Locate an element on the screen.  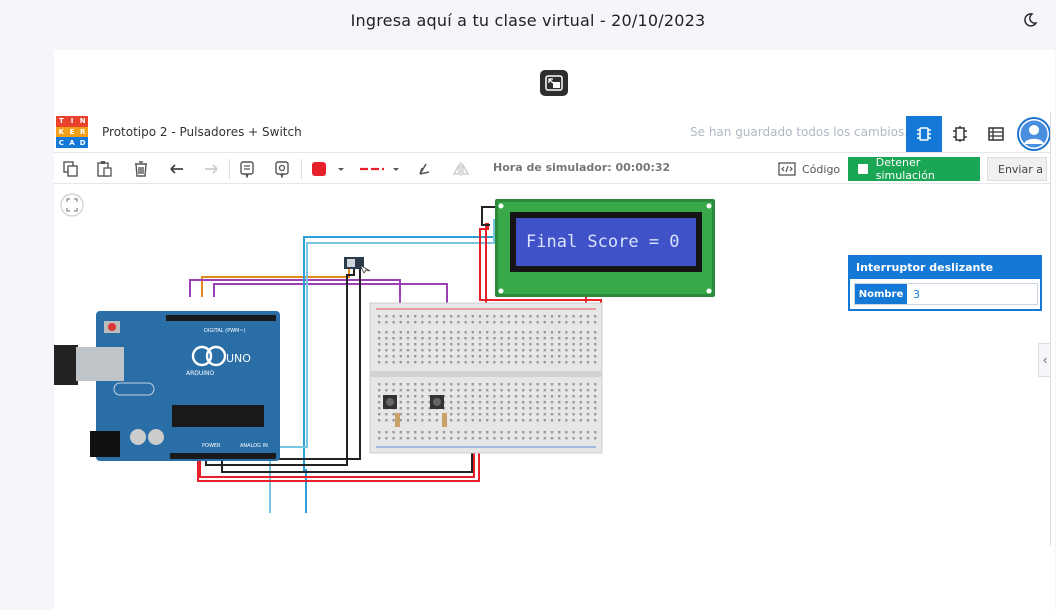
logo-letter: K is located at coordinates (61, 132).